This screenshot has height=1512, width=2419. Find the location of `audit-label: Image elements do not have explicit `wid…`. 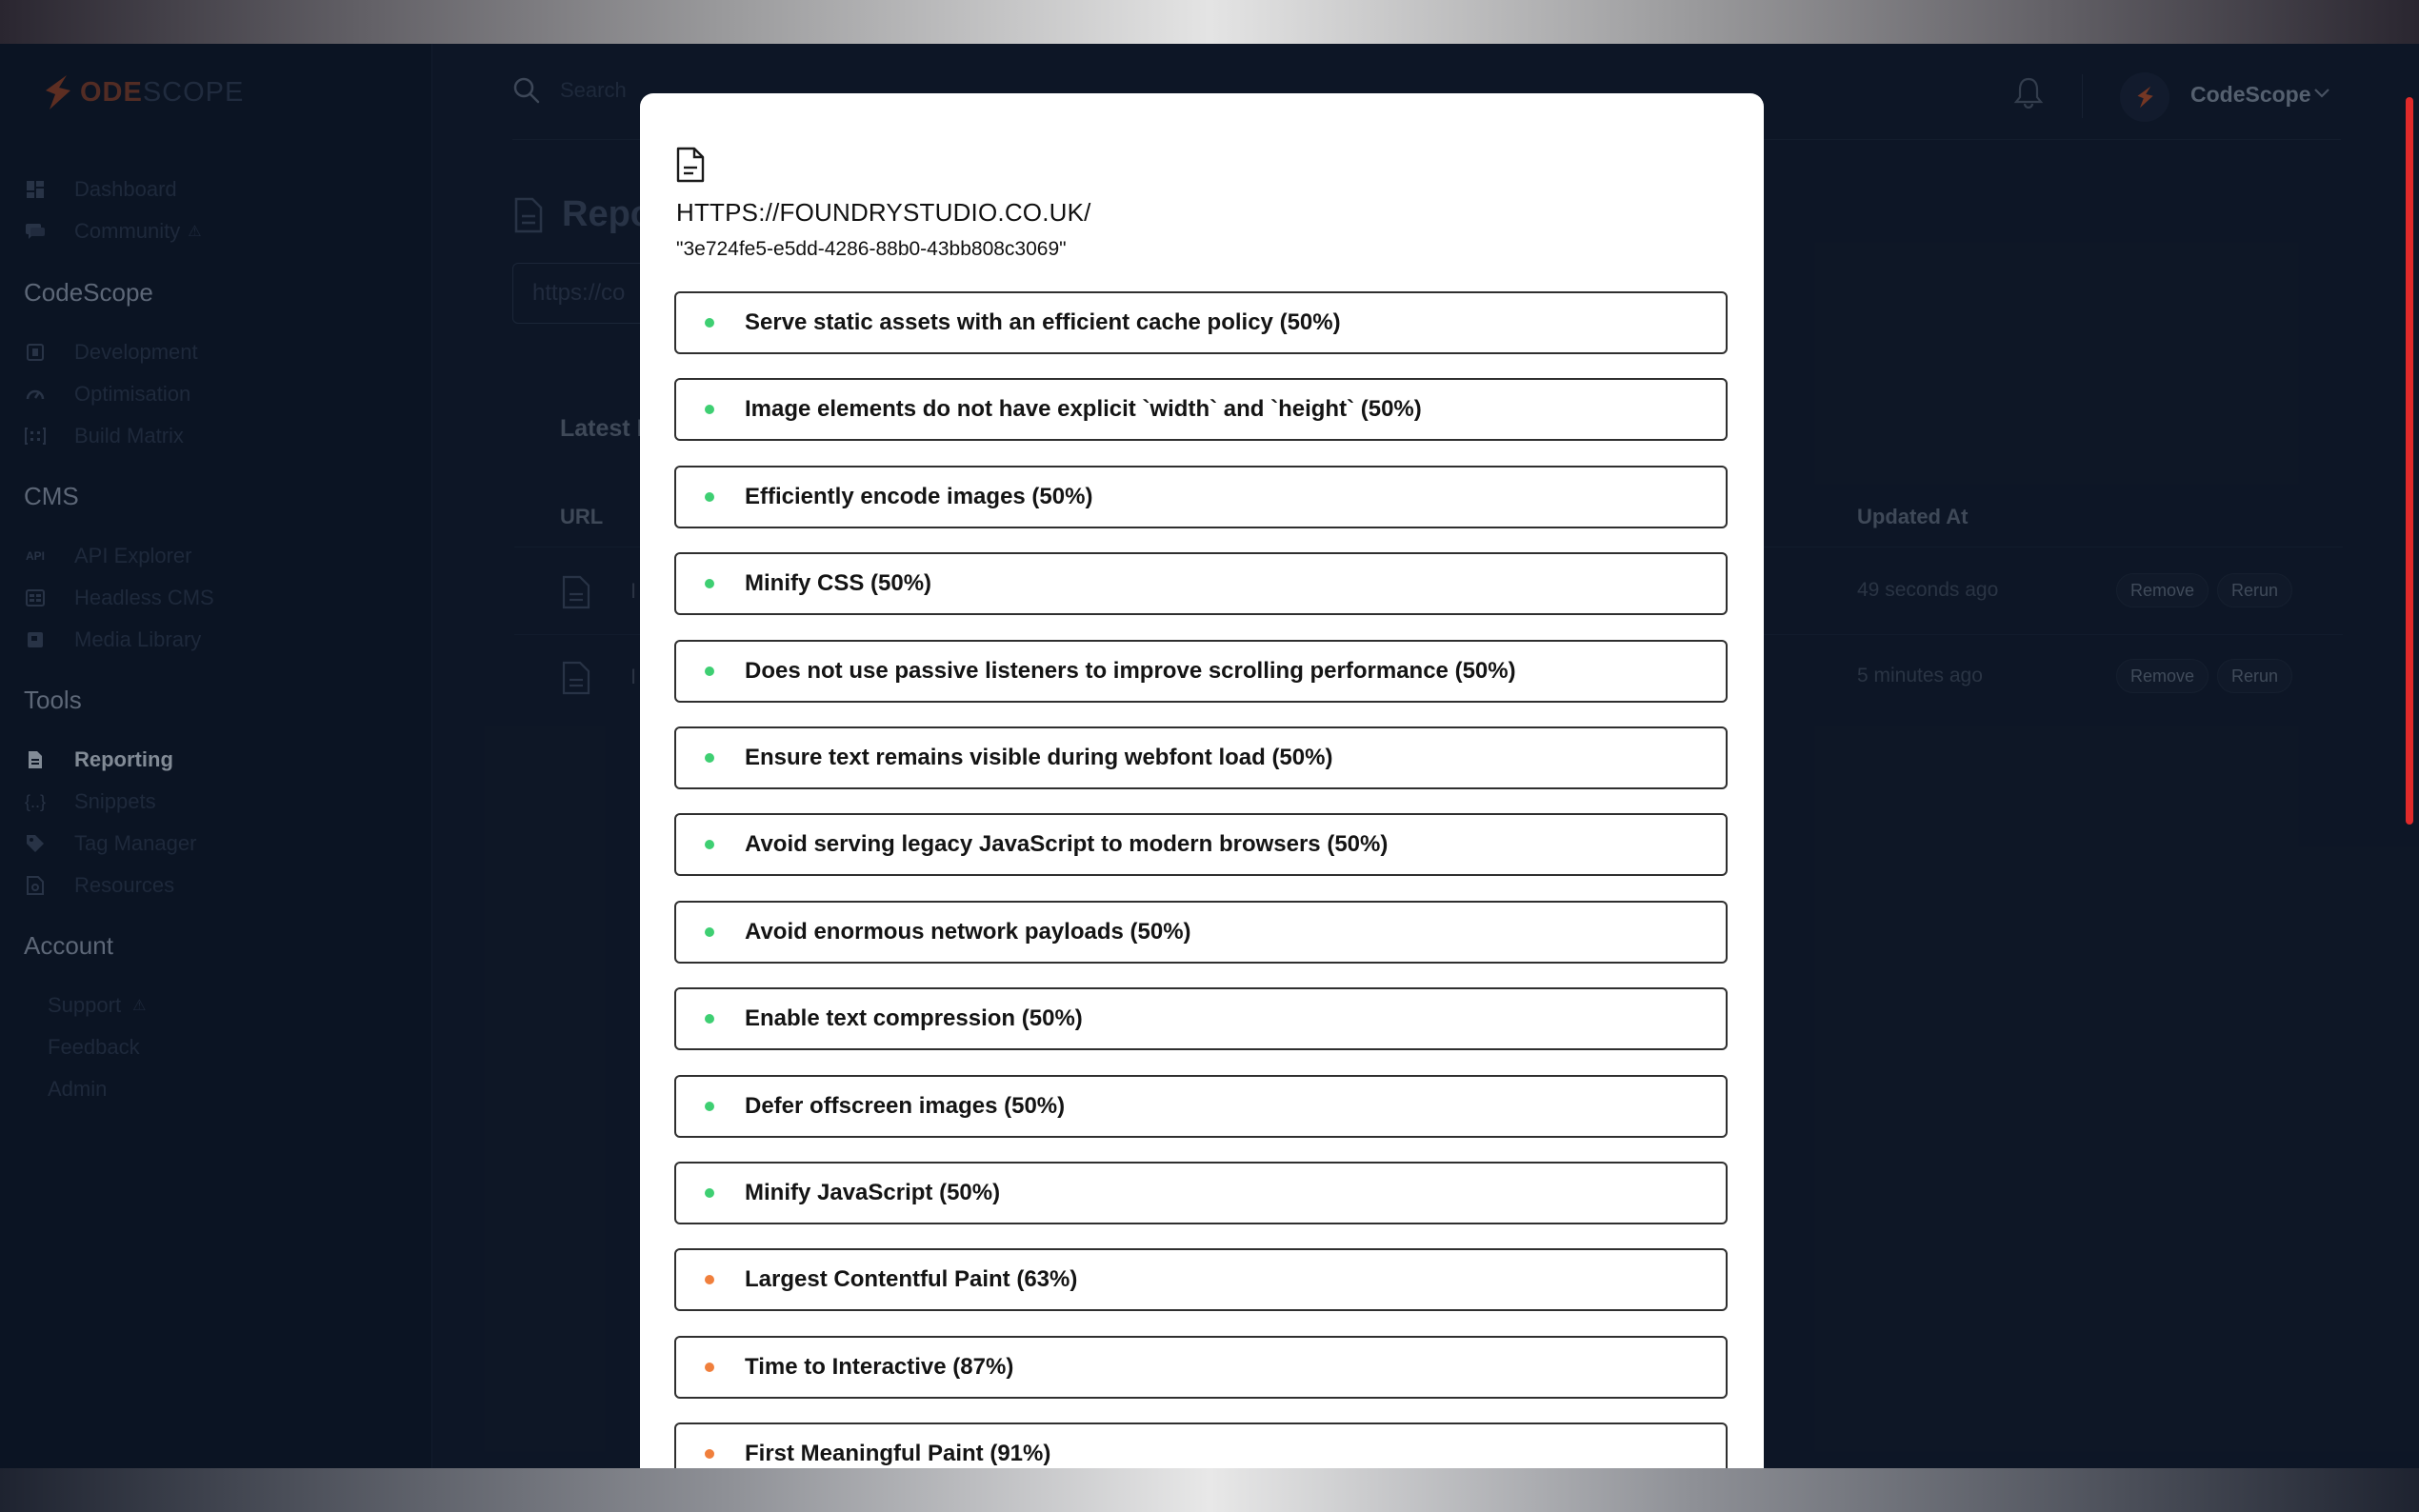

audit-label: Image elements do not have explicit `wid… is located at coordinates (1083, 409).